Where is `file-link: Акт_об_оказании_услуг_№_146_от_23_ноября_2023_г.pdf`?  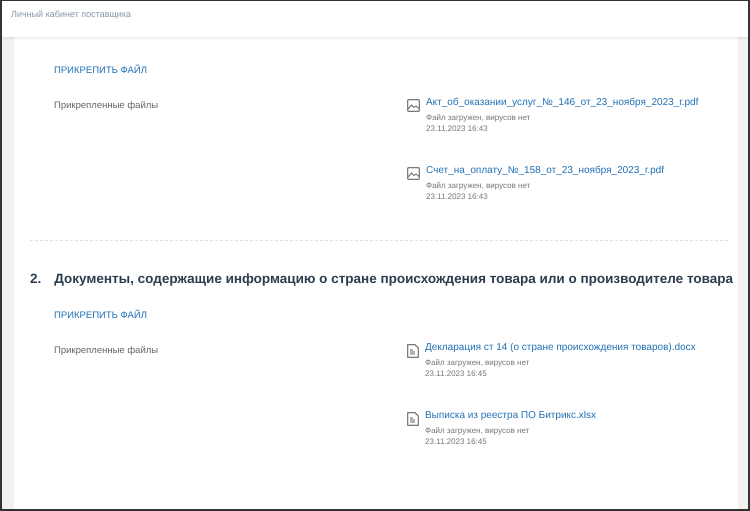
file-link: Акт_об_оказании_услуг_№_146_от_23_ноября_2023_г.pdf is located at coordinates (562, 102).